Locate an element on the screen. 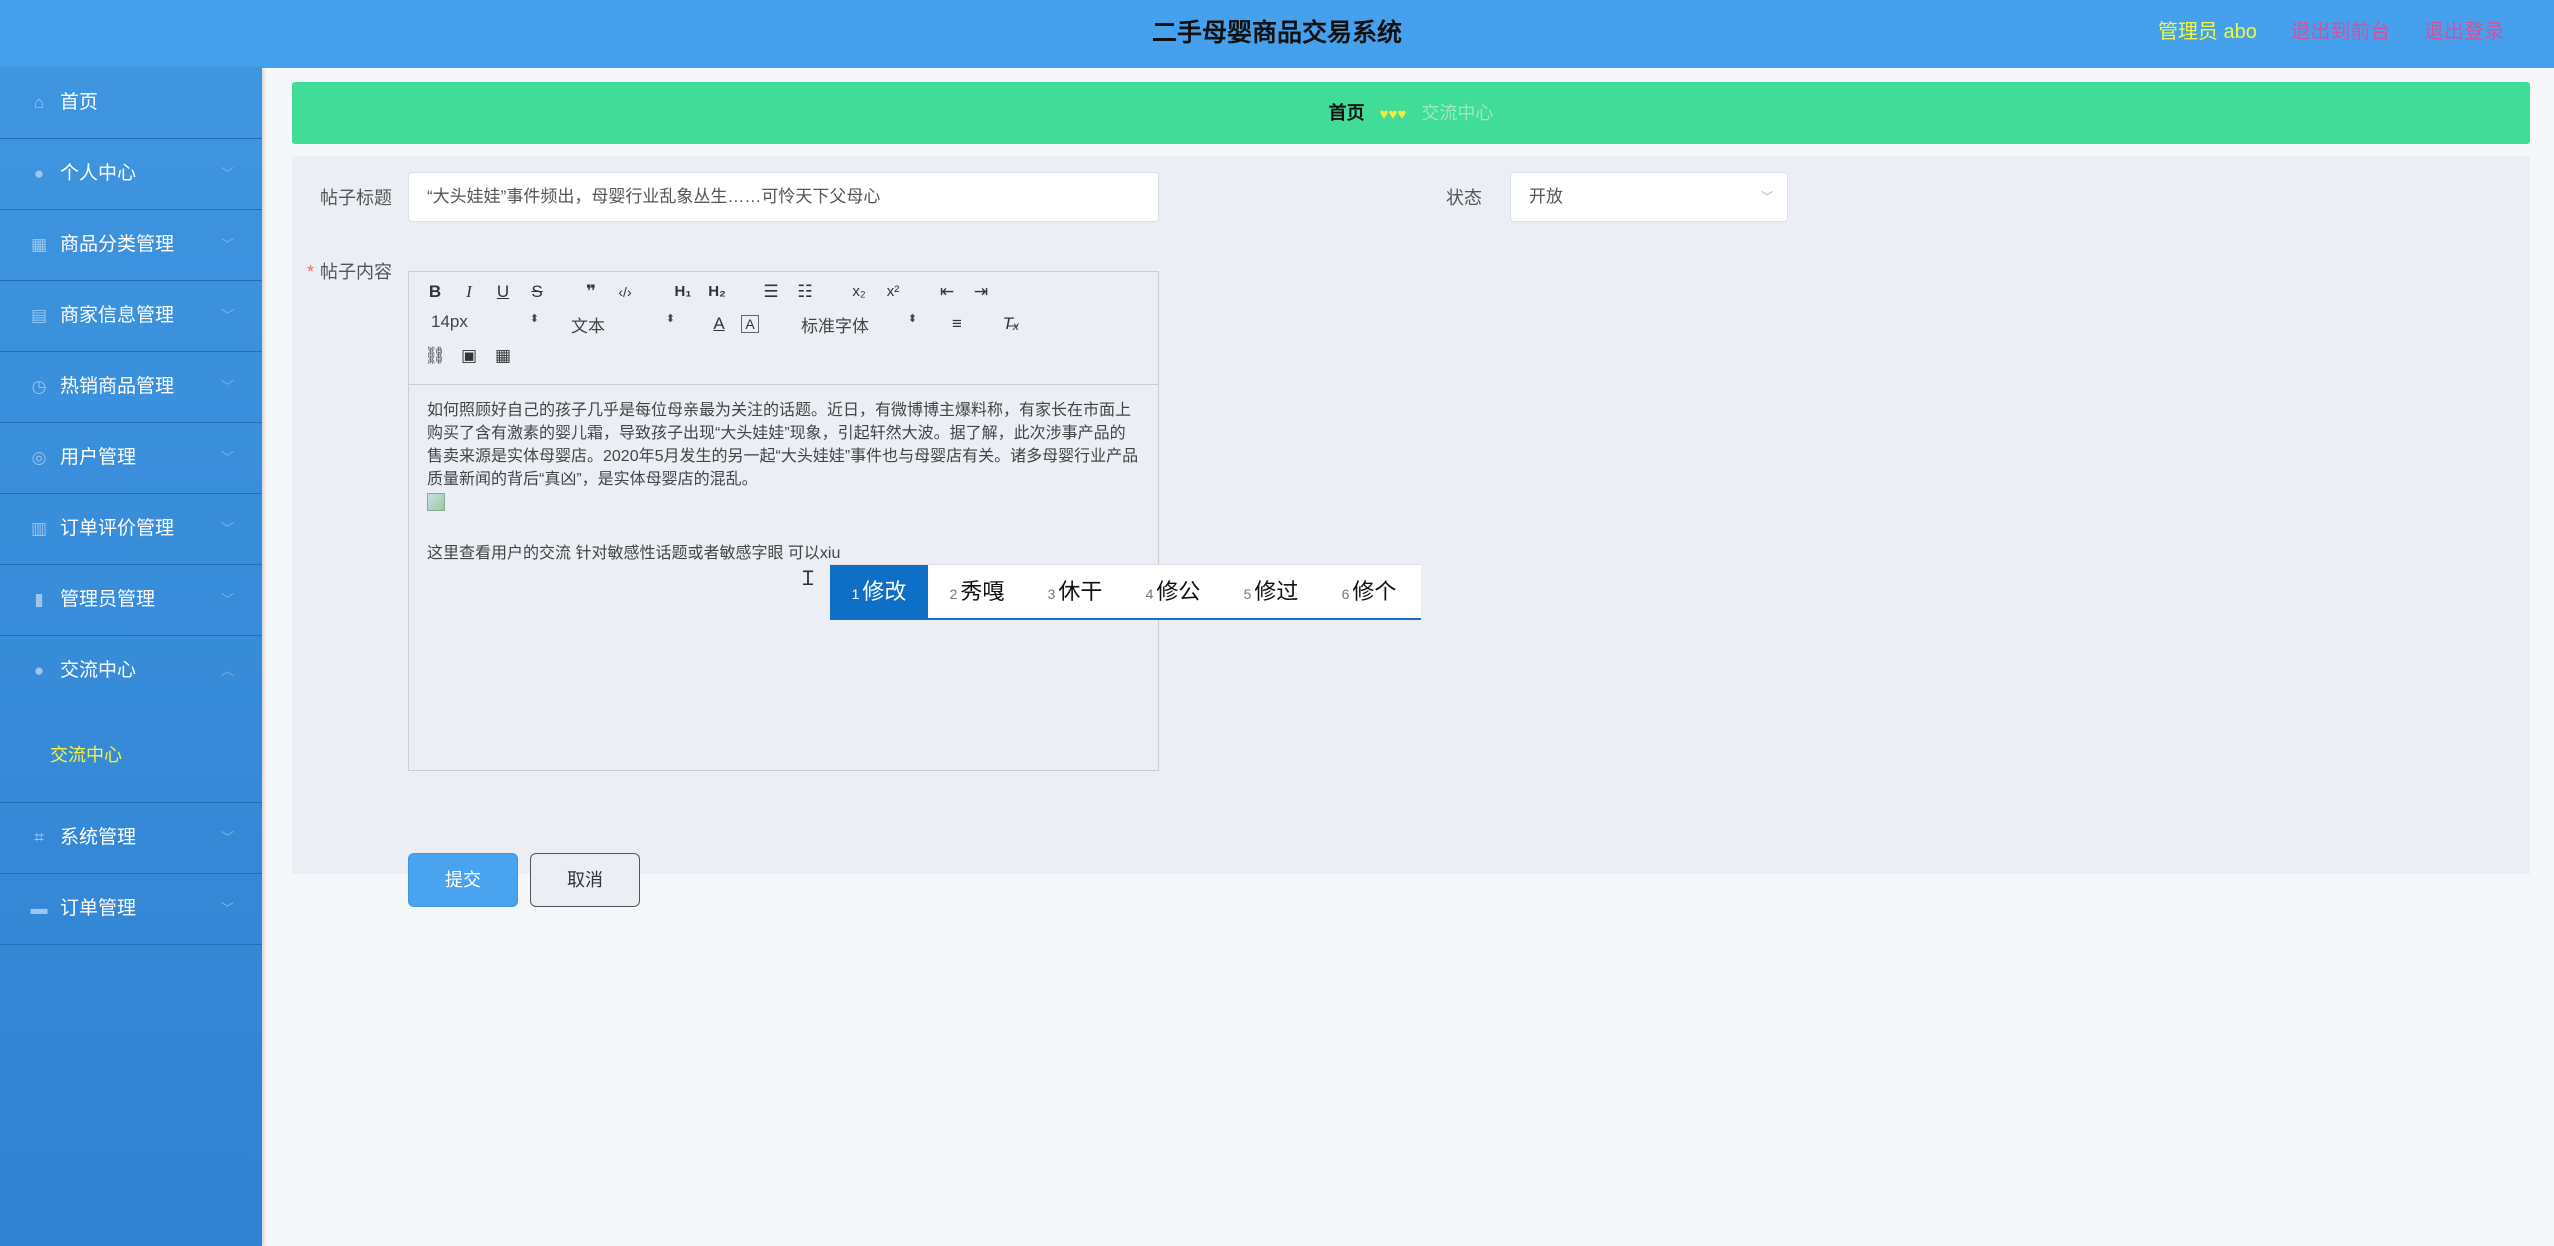 The width and height of the screenshot is (2554, 1246). sidebar-item-personal: ● 个人中心 ﹀ is located at coordinates (131, 174).